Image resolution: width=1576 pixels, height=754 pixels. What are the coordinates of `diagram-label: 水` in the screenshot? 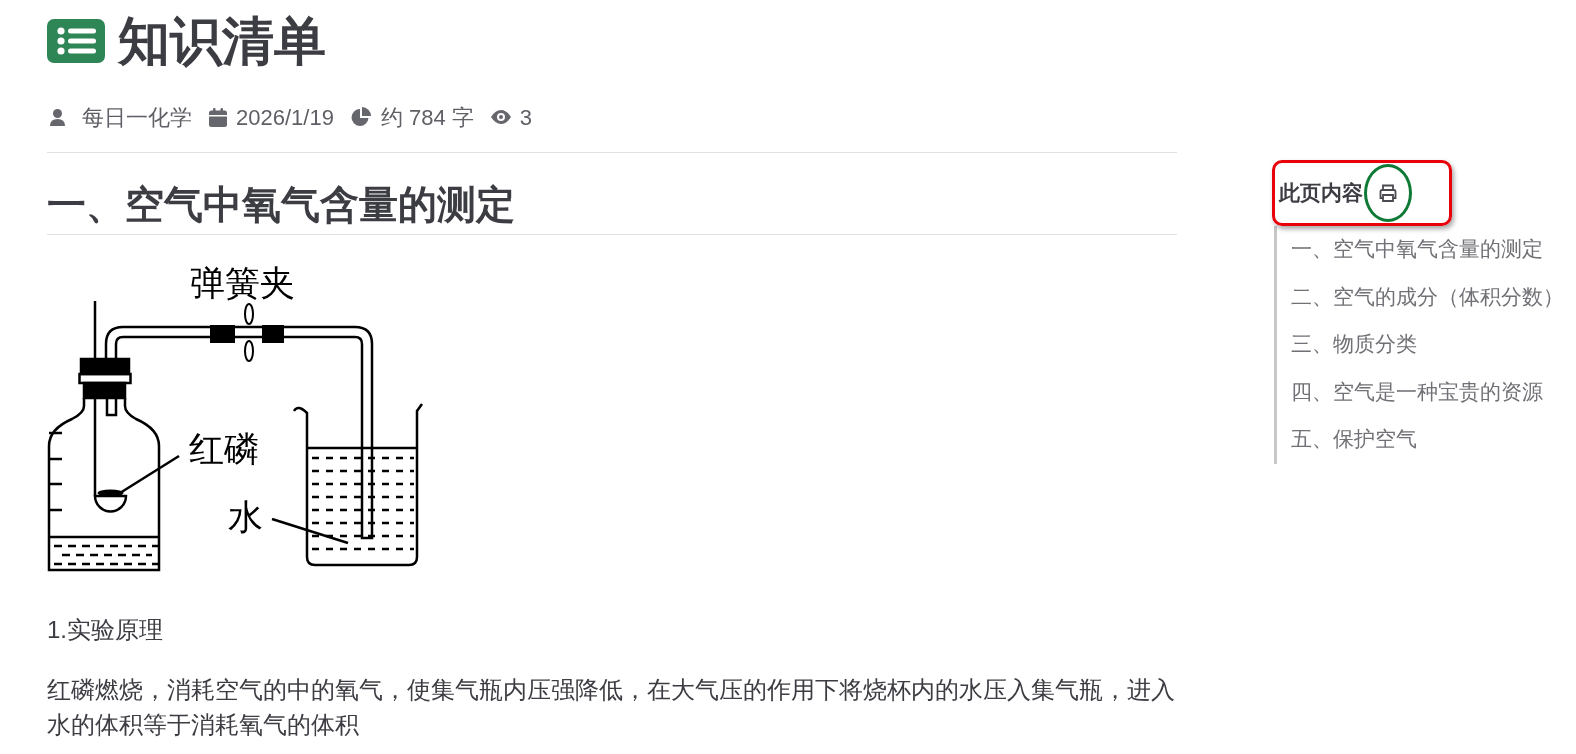 It's located at (245, 517).